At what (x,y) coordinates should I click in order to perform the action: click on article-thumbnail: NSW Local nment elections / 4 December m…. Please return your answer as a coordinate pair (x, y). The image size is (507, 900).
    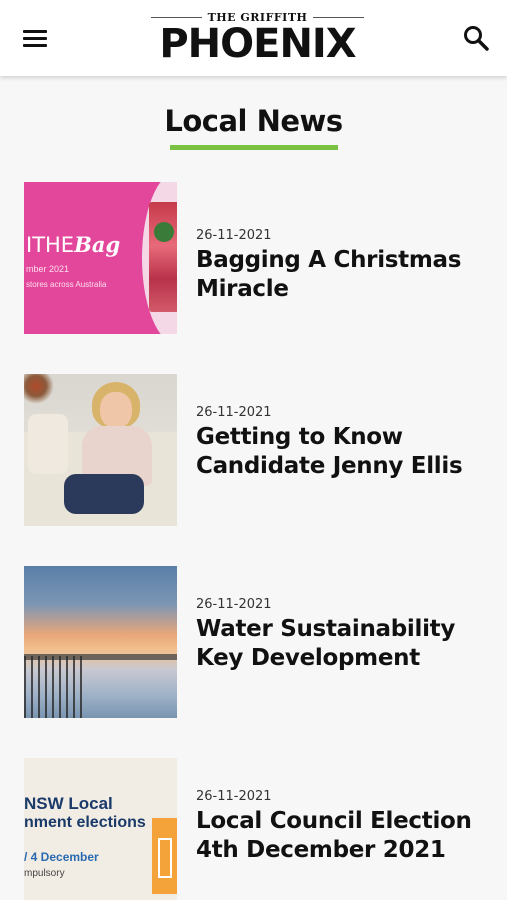
    Looking at the image, I should click on (100, 829).